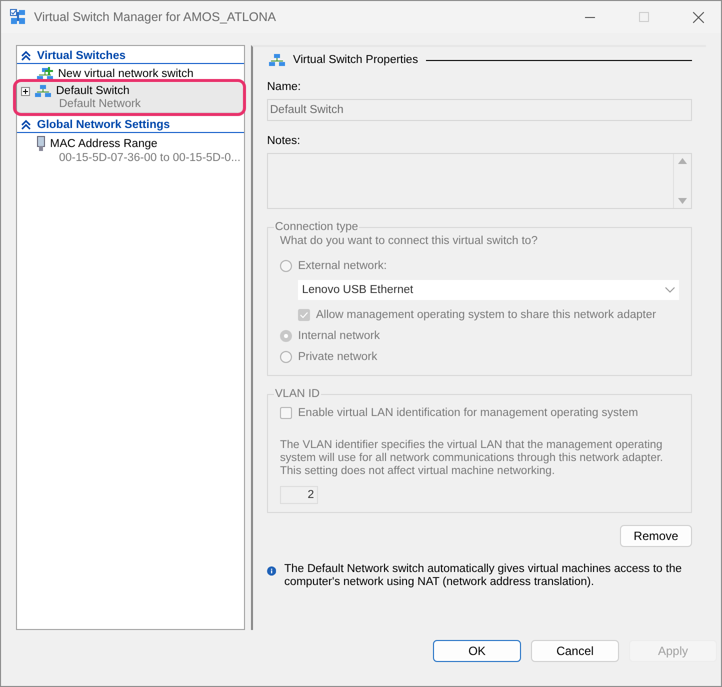 The height and width of the screenshot is (687, 722). Describe the element at coordinates (45, 74) in the screenshot. I see `new-switch-icon` at that location.